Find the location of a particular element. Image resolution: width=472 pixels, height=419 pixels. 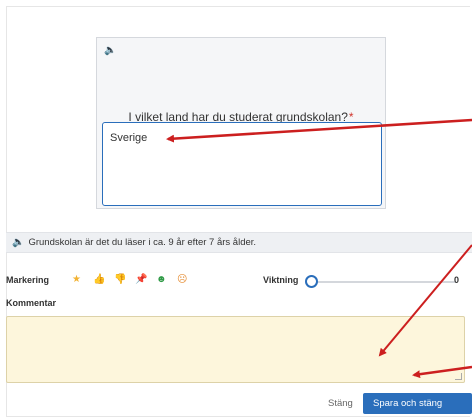

marking-label: Markering is located at coordinates (28, 280).